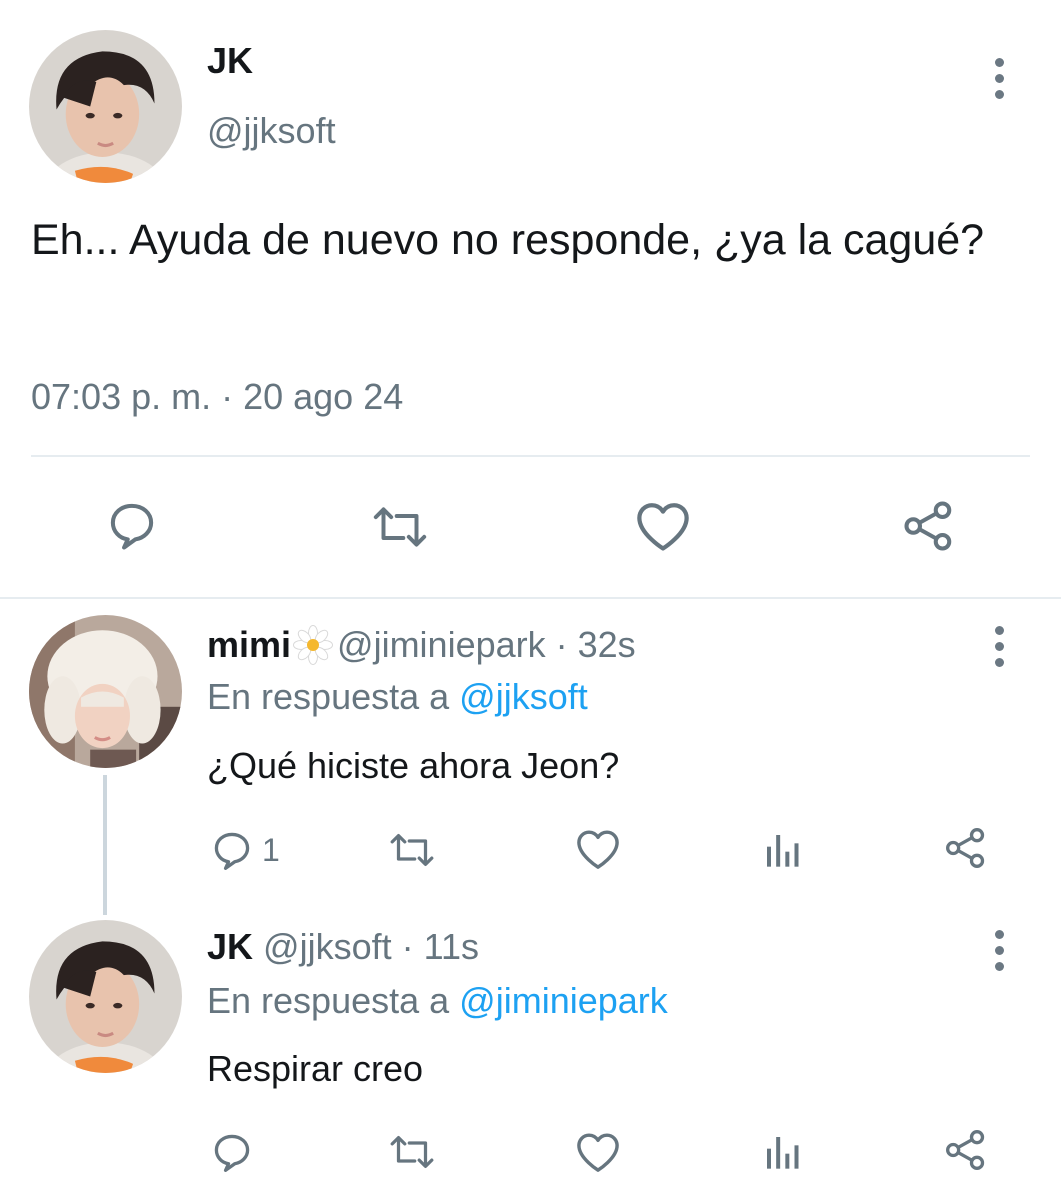 This screenshot has height=1200, width=1061. I want to click on flower-icon, so click(313, 645).